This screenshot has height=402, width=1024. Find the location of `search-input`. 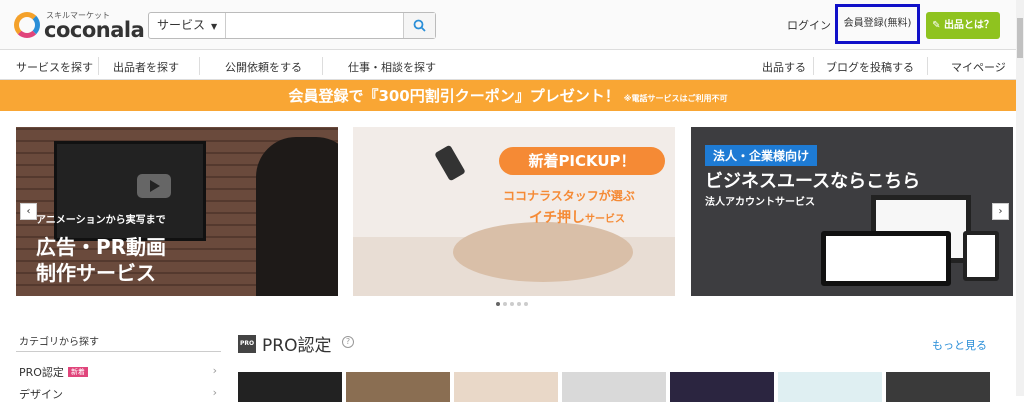

search-input is located at coordinates (314, 25).